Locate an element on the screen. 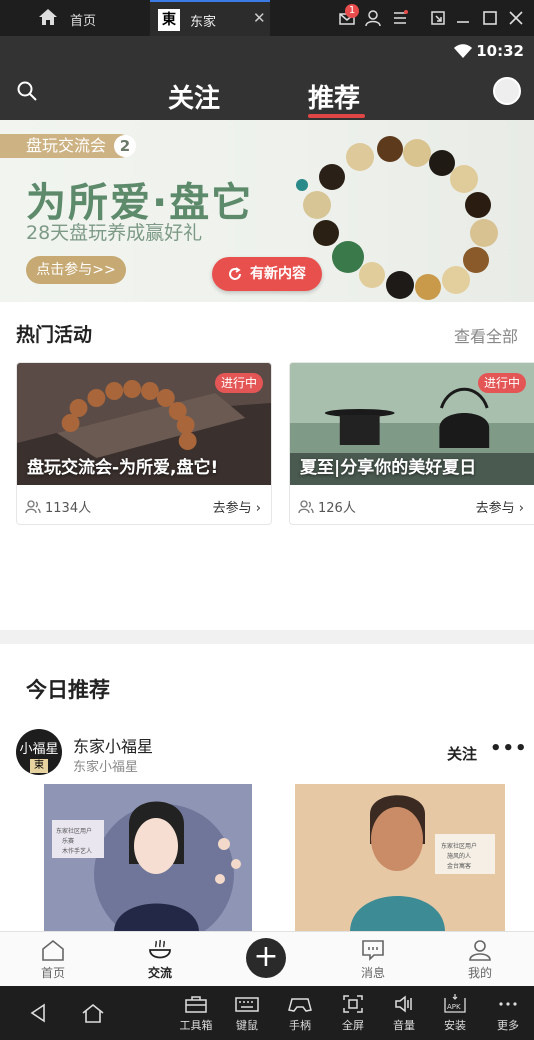  fullscreen-icon is located at coordinates (353, 1004).